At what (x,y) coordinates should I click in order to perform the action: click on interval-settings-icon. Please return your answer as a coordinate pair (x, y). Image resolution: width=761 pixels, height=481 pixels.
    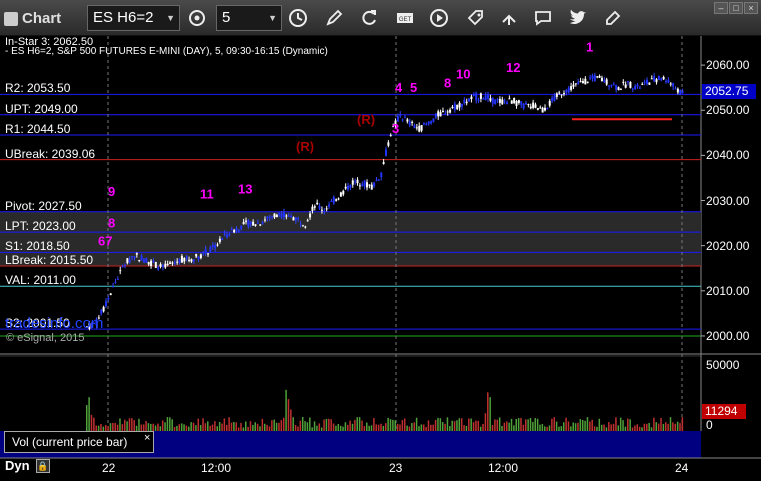
    Looking at the image, I should click on (197, 18).